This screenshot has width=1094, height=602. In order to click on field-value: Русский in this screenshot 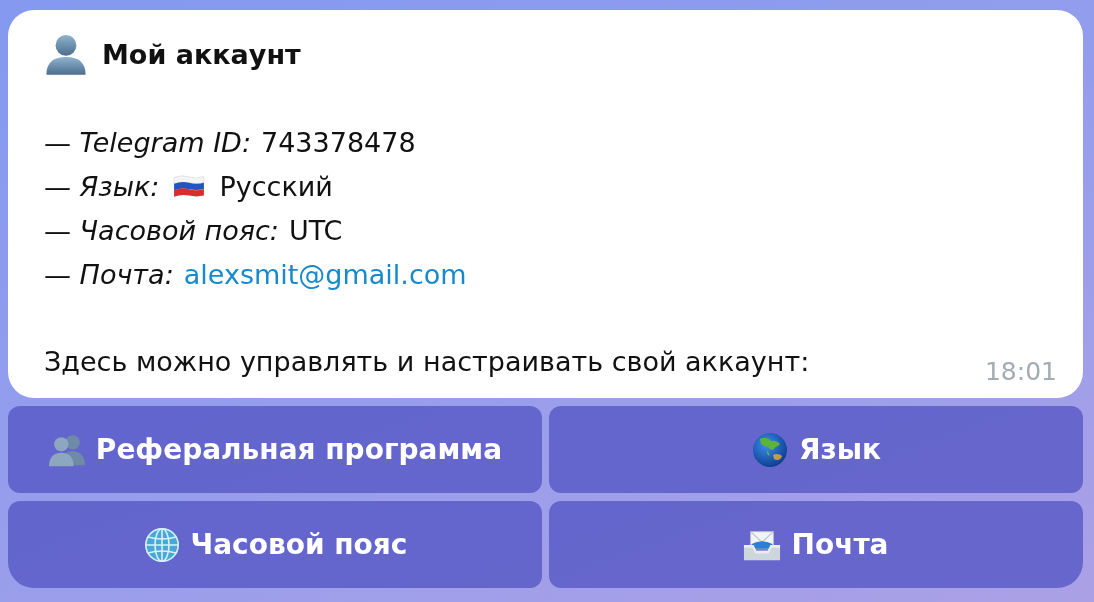, I will do `click(276, 186)`.